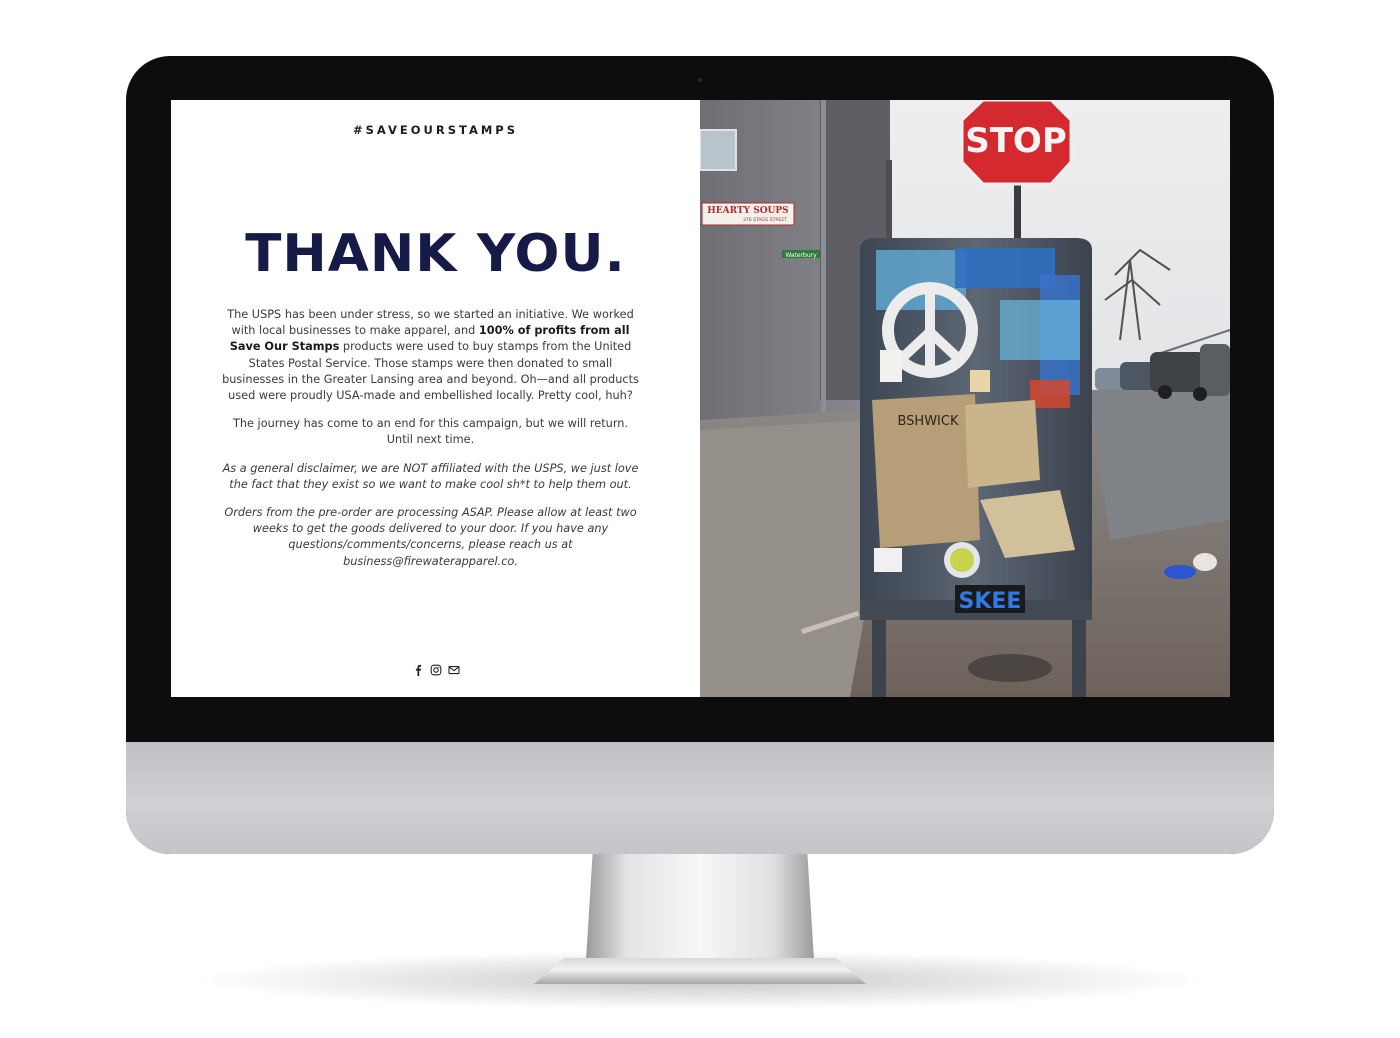 The image size is (1400, 1038). What do you see at coordinates (1016, 141) in the screenshot?
I see `stop-sign-text: STOP` at bounding box center [1016, 141].